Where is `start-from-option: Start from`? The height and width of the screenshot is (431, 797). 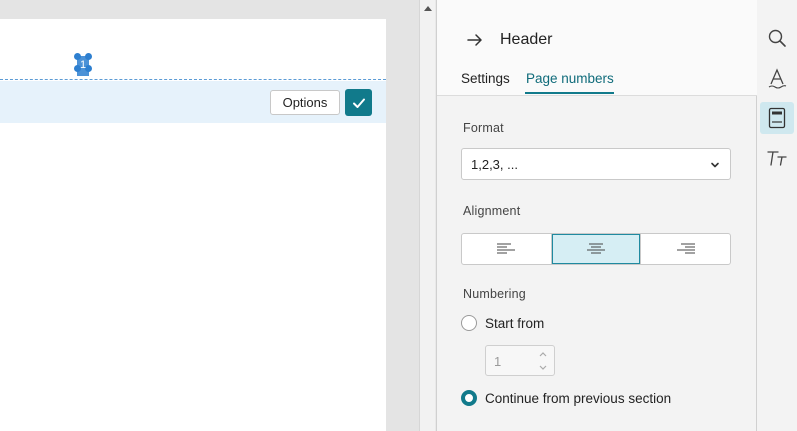 start-from-option: Start from is located at coordinates (502, 323).